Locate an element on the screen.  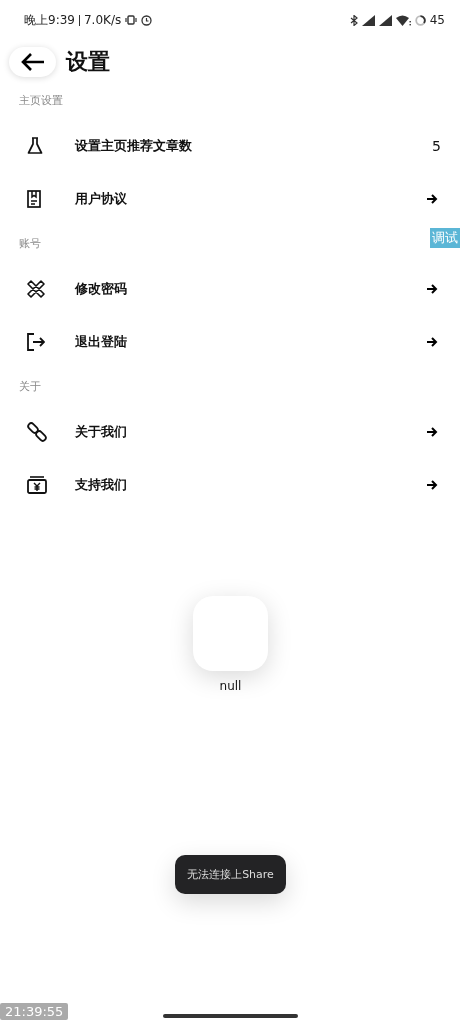
document-icon is located at coordinates (34, 199).